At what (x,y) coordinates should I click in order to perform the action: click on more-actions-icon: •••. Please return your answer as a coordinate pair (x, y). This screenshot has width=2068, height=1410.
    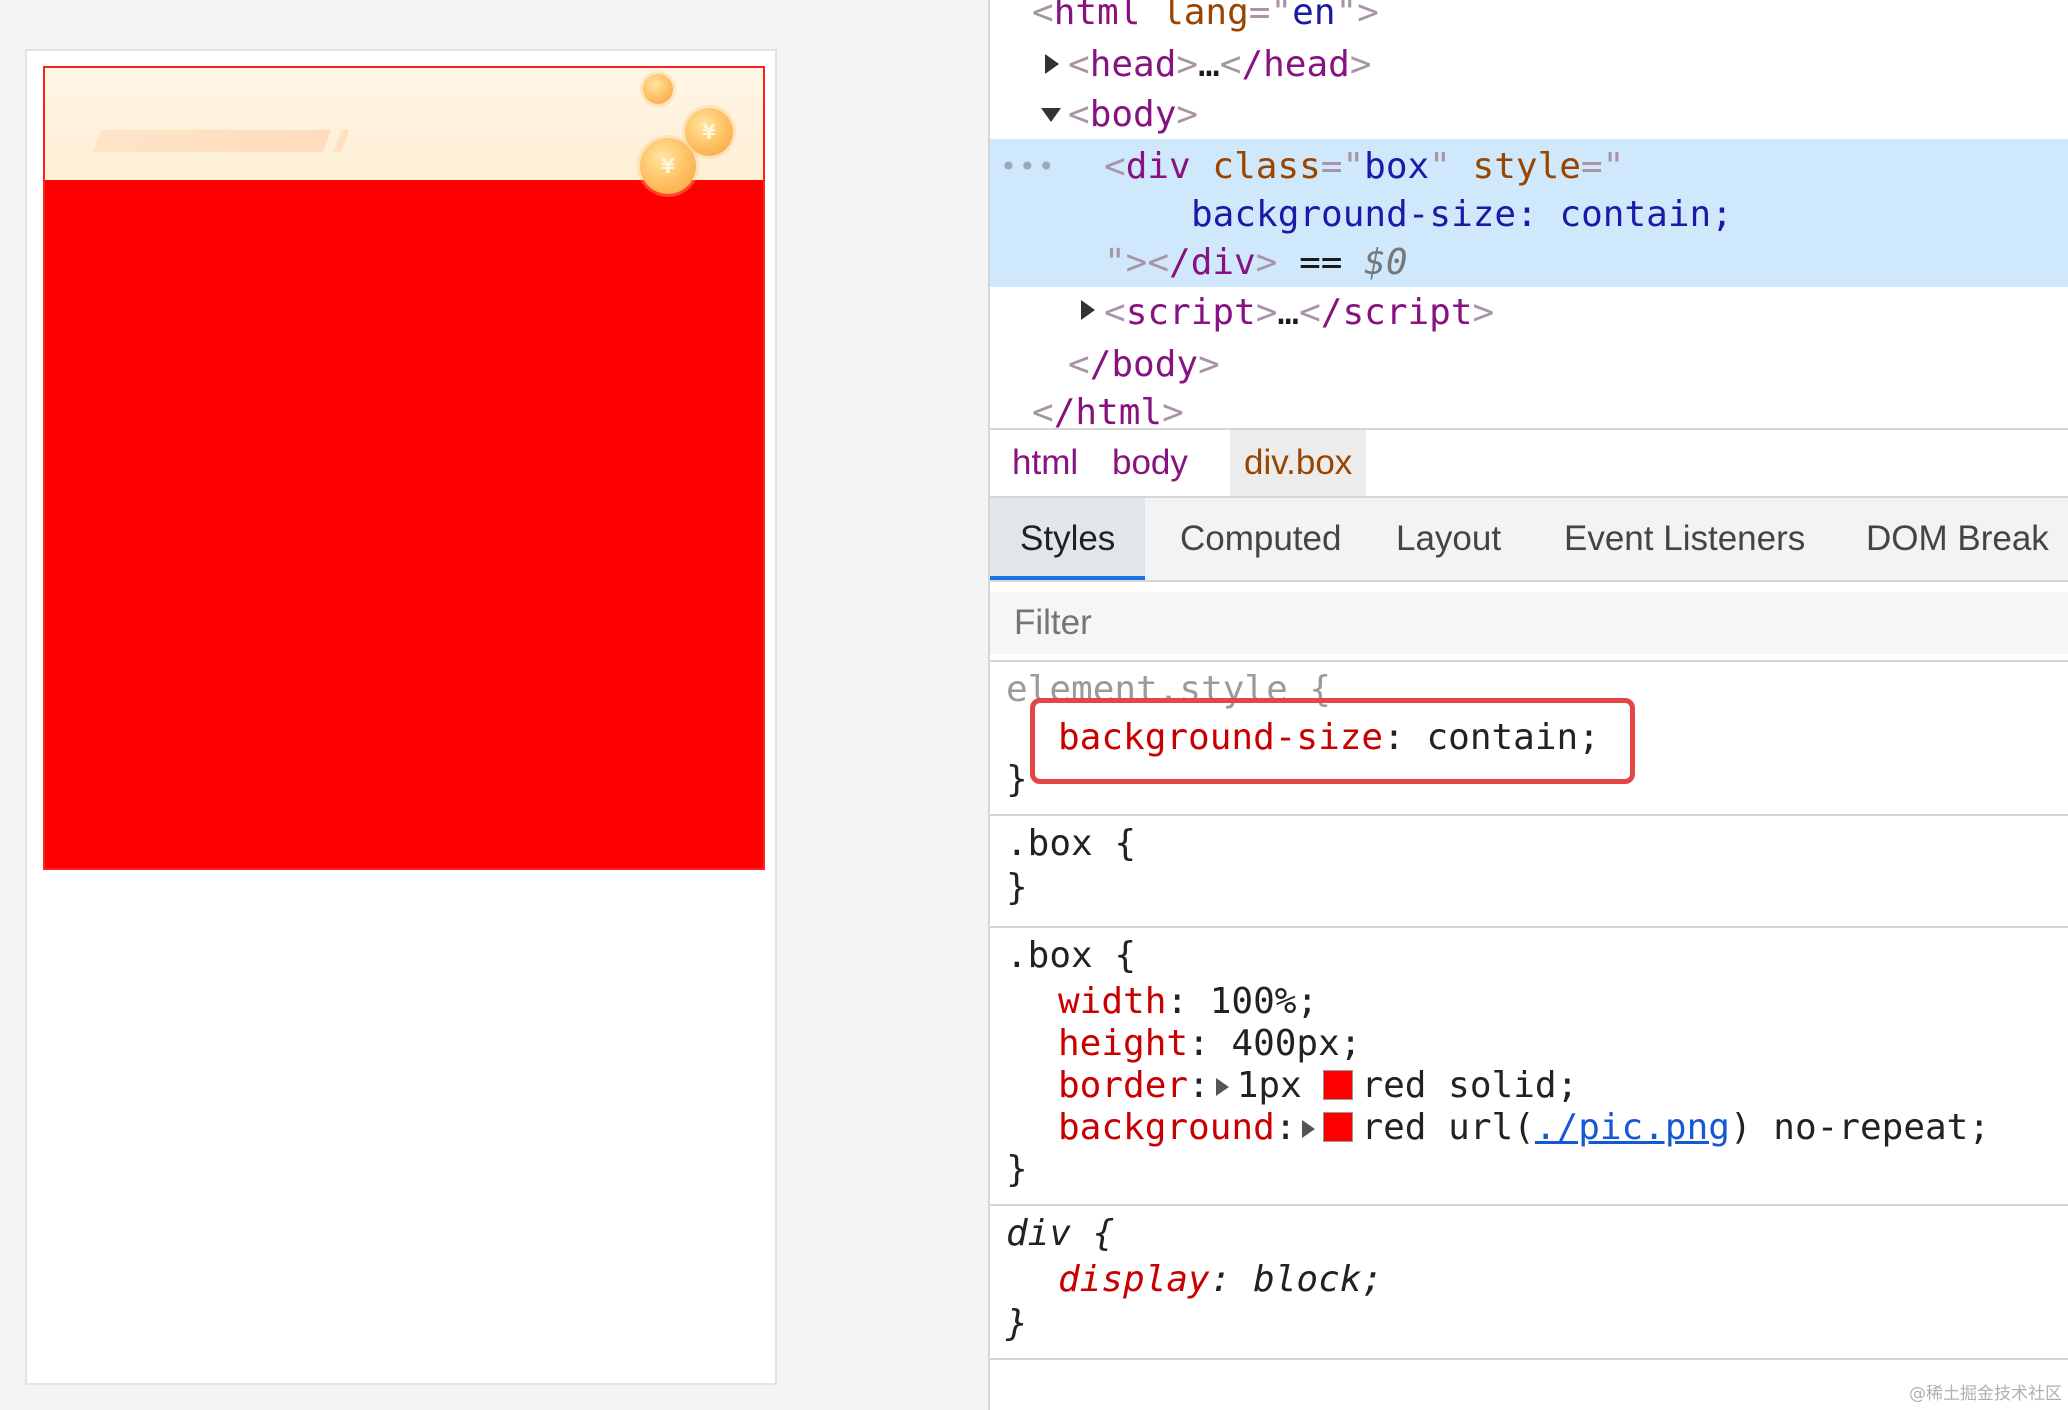
    Looking at the image, I should click on (1028, 166).